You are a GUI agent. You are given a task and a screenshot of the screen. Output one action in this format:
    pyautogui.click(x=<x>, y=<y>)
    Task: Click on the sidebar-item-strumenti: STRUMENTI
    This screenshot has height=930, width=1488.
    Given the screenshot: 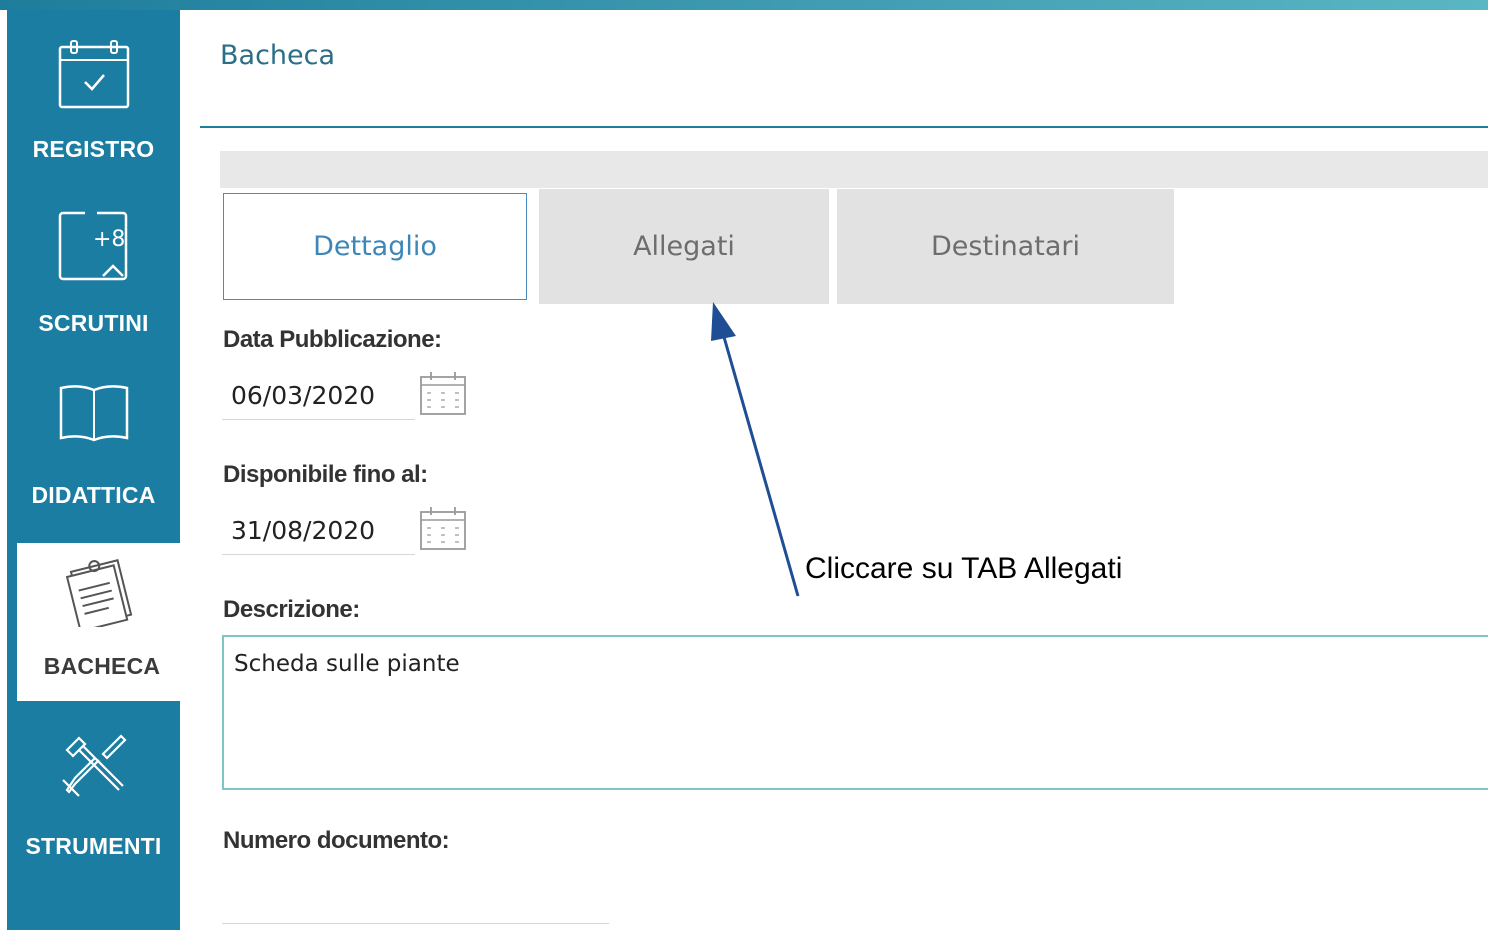 What is the action you would take?
    pyautogui.click(x=93, y=800)
    